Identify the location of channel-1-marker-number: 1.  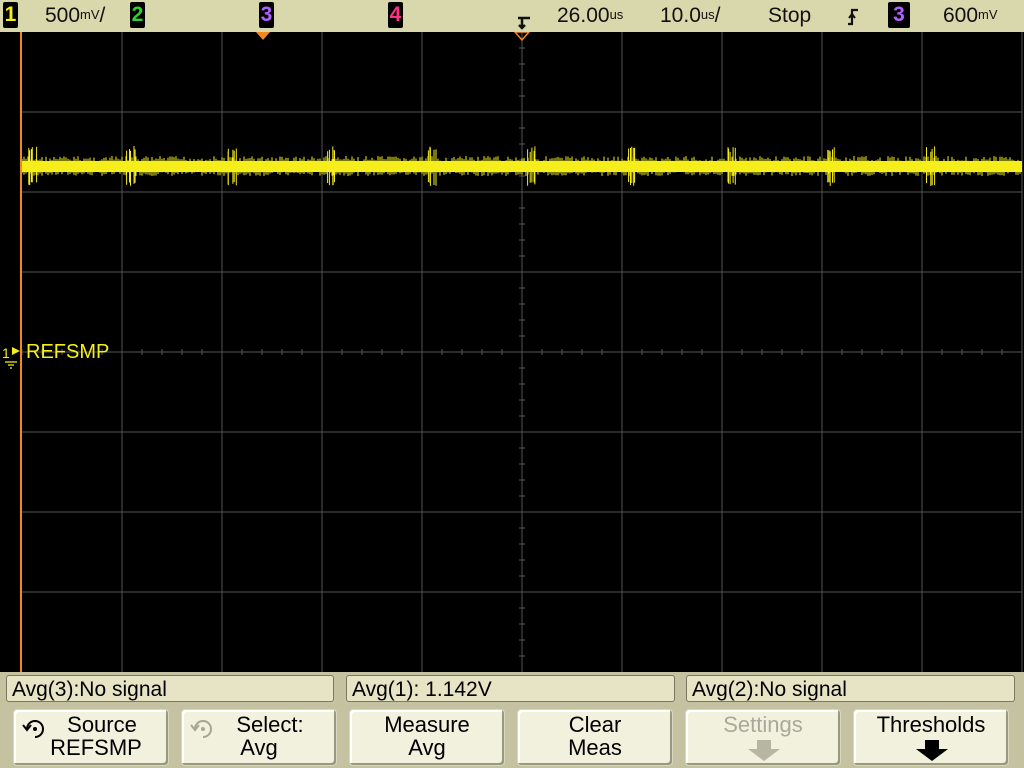
(6, 353).